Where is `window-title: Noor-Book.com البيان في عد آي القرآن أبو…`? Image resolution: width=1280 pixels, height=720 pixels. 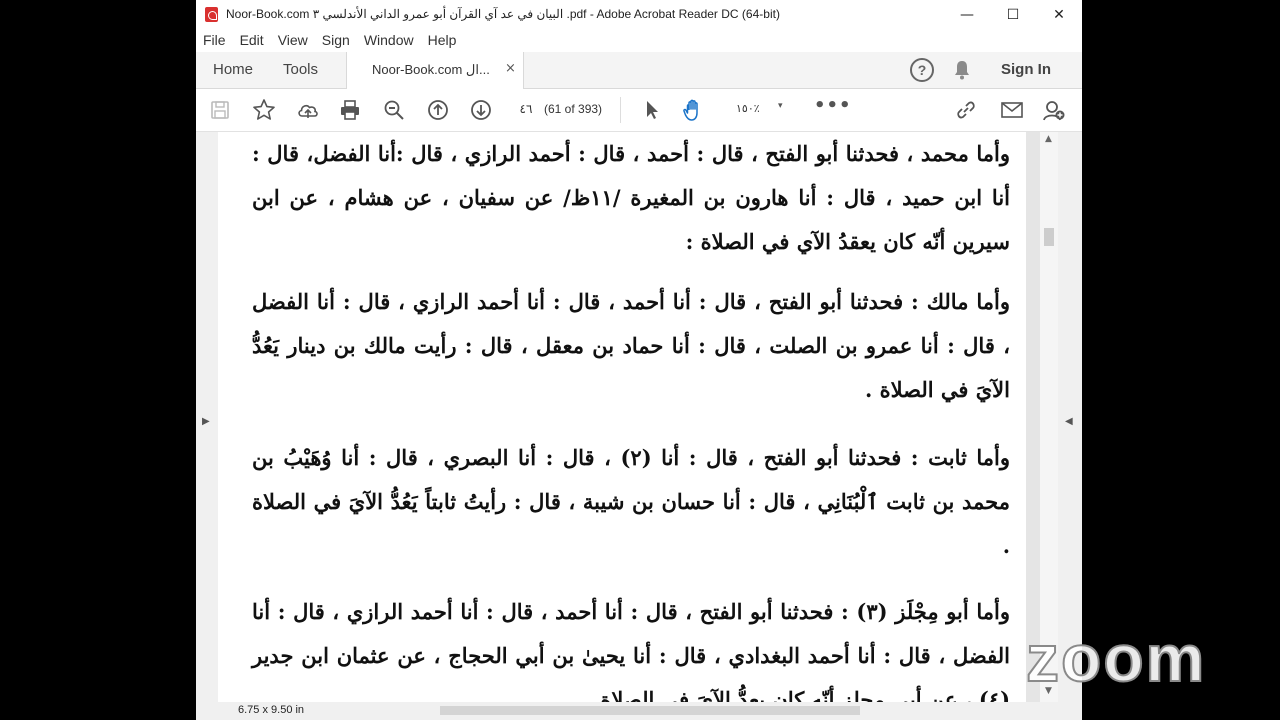 window-title: Noor-Book.com البيان في عد آي القرآن أبو… is located at coordinates (503, 14).